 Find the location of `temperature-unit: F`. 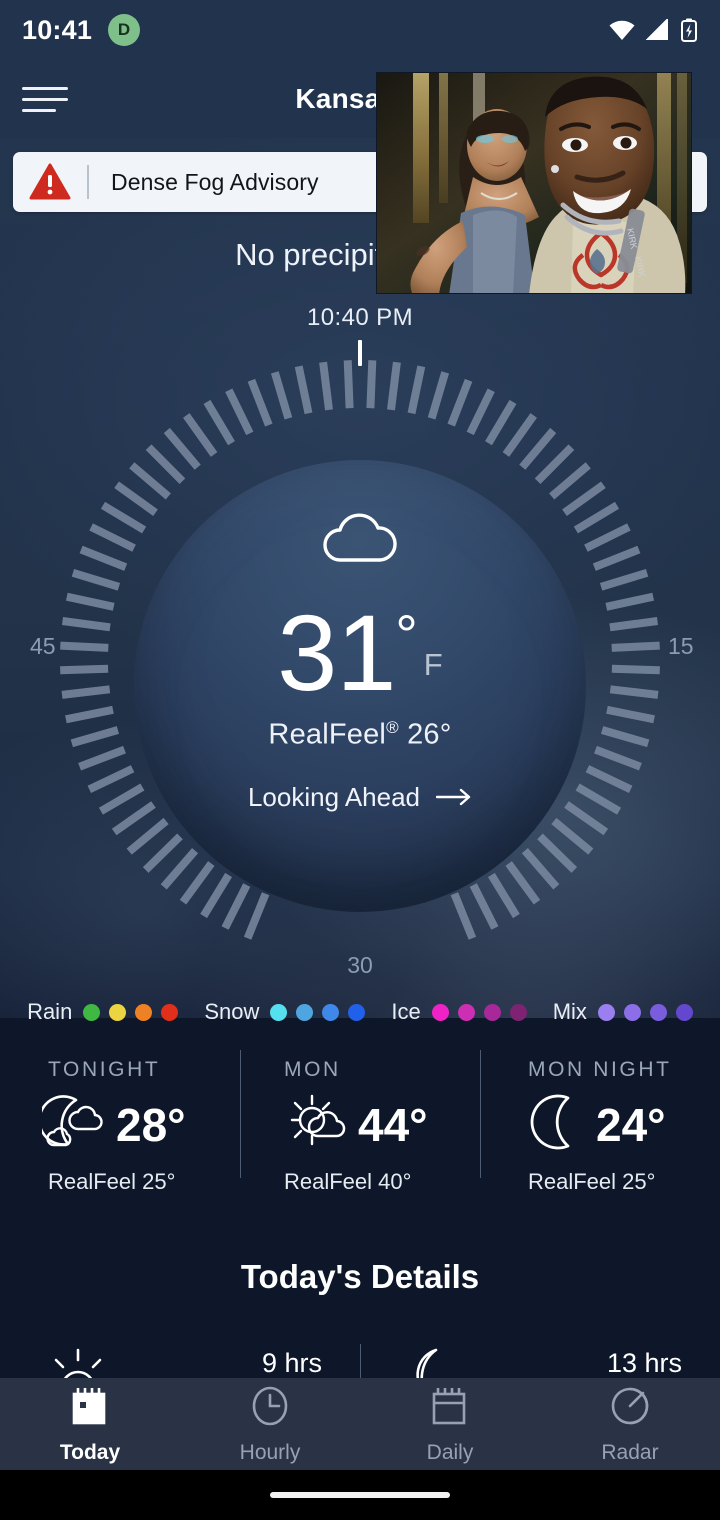

temperature-unit: F is located at coordinates (433, 664).